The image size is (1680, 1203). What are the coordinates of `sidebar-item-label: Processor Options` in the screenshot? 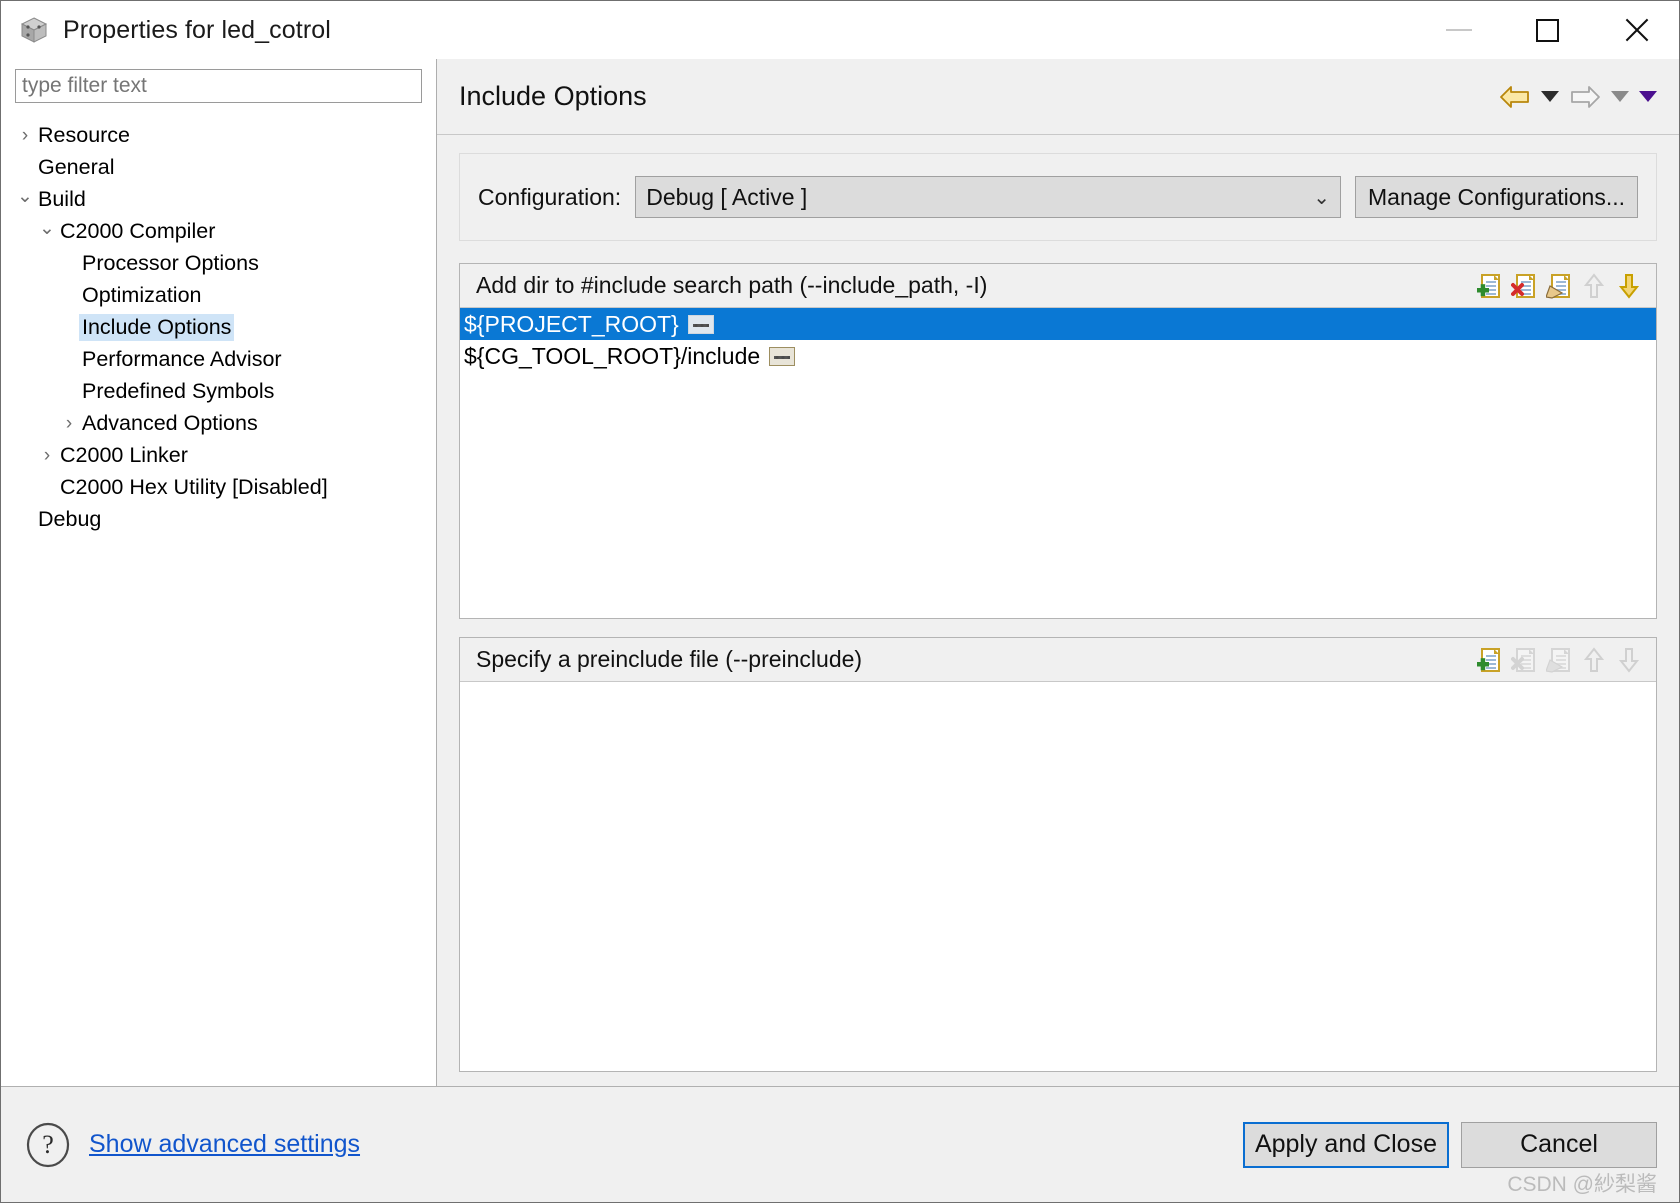 It's located at (170, 262).